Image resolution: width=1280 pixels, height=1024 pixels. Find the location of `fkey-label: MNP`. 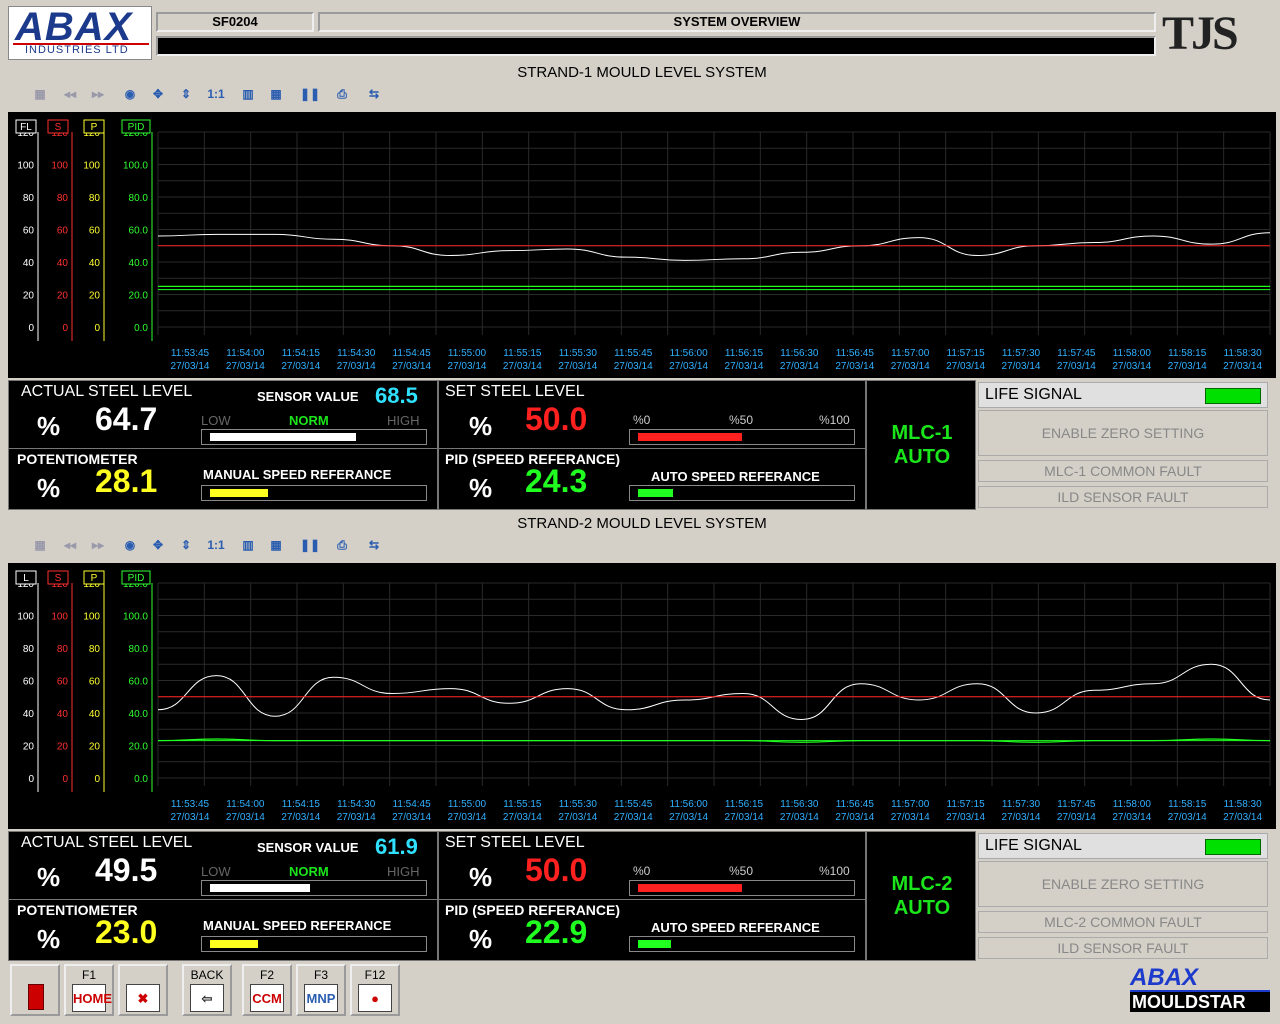

fkey-label: MNP is located at coordinates (321, 998).